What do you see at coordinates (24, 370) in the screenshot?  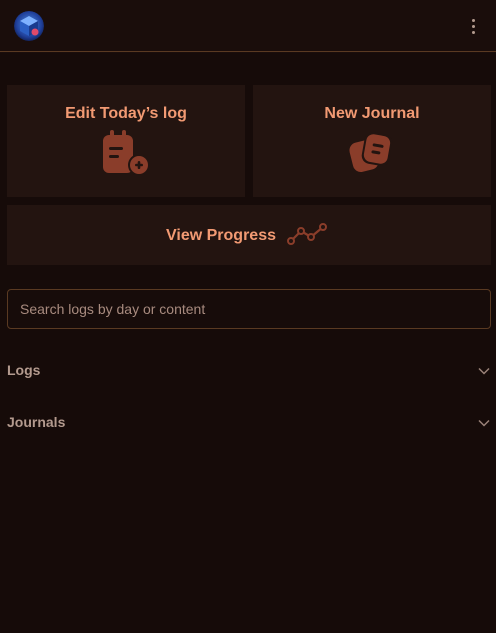 I see `logs-section-label: Logs` at bounding box center [24, 370].